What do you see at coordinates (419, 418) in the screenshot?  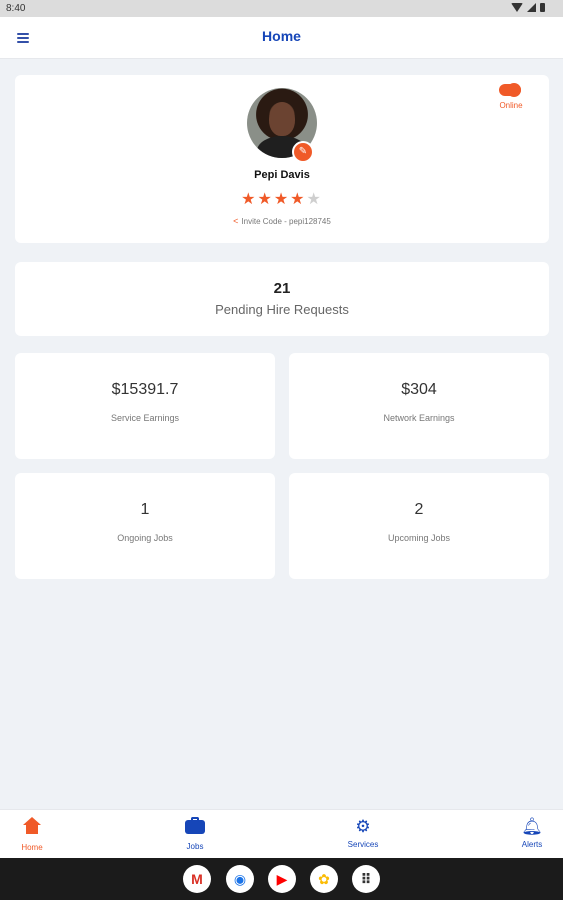 I see `stat-label: Network Earnings` at bounding box center [419, 418].